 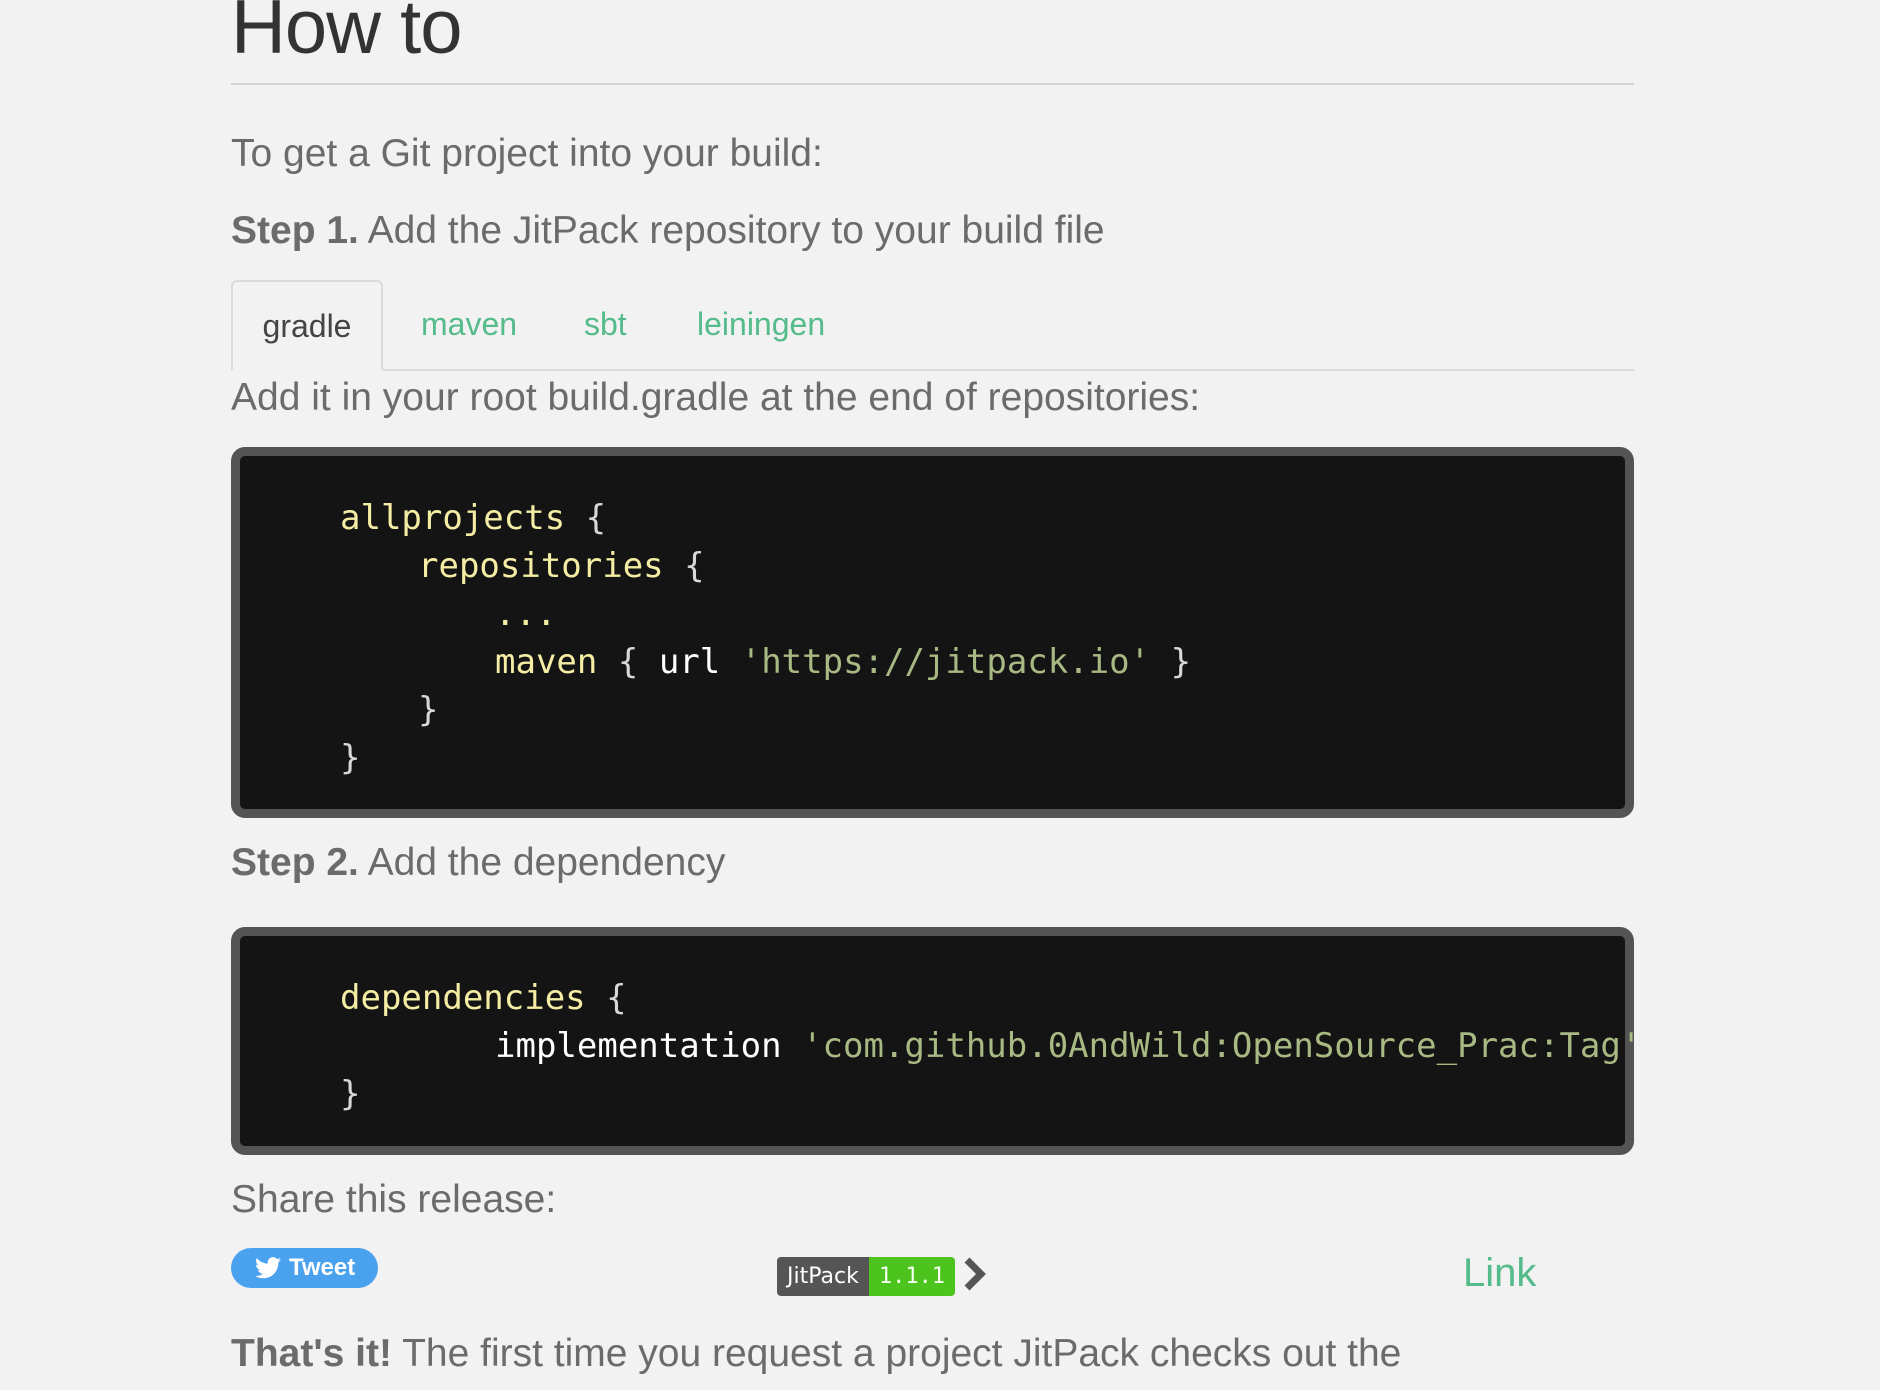 What do you see at coordinates (527, 153) in the screenshot?
I see `intro-text: To get a Git project into your build:` at bounding box center [527, 153].